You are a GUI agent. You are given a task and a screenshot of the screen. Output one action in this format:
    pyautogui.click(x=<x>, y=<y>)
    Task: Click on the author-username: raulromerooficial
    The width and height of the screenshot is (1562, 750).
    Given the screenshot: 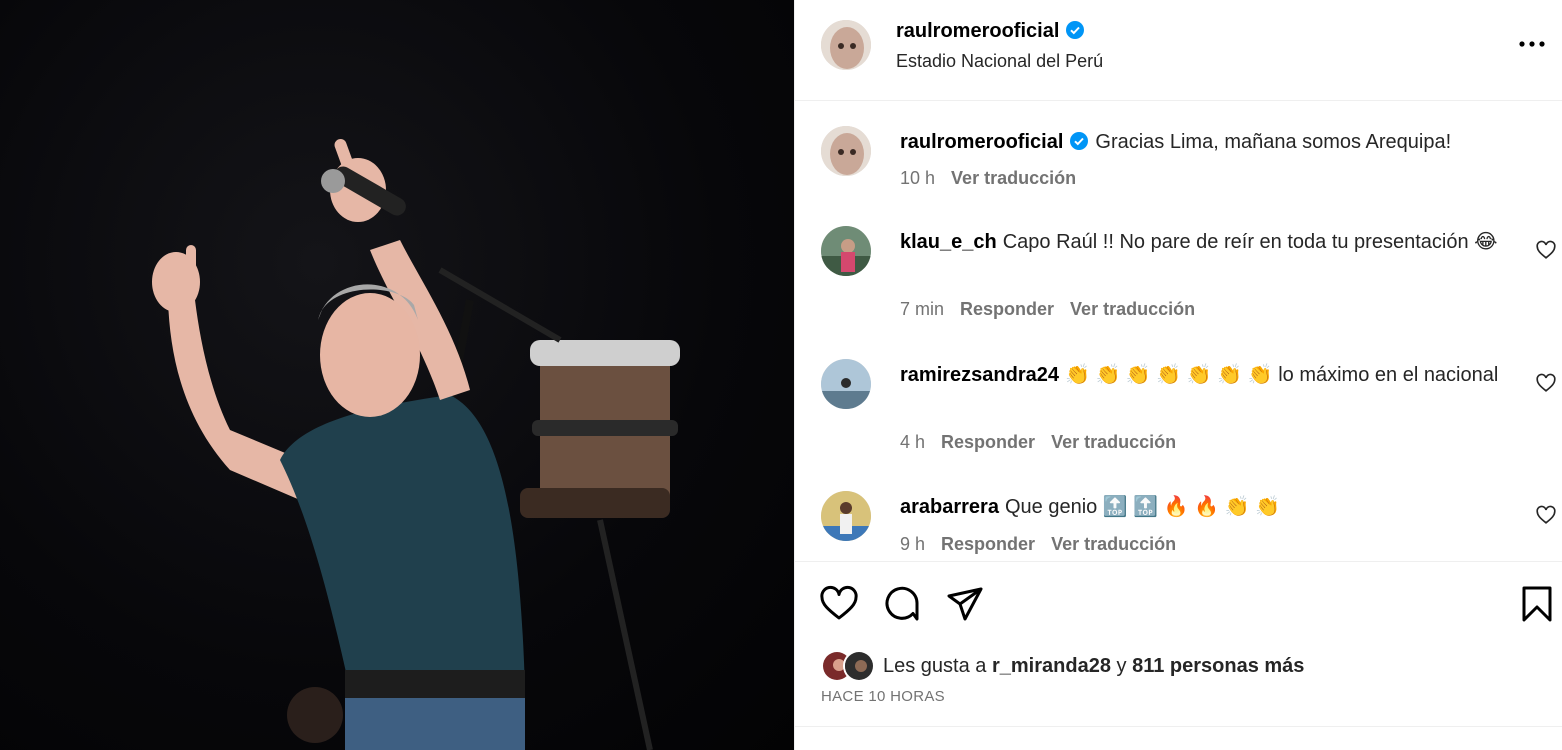 What is the action you would take?
    pyautogui.click(x=990, y=31)
    